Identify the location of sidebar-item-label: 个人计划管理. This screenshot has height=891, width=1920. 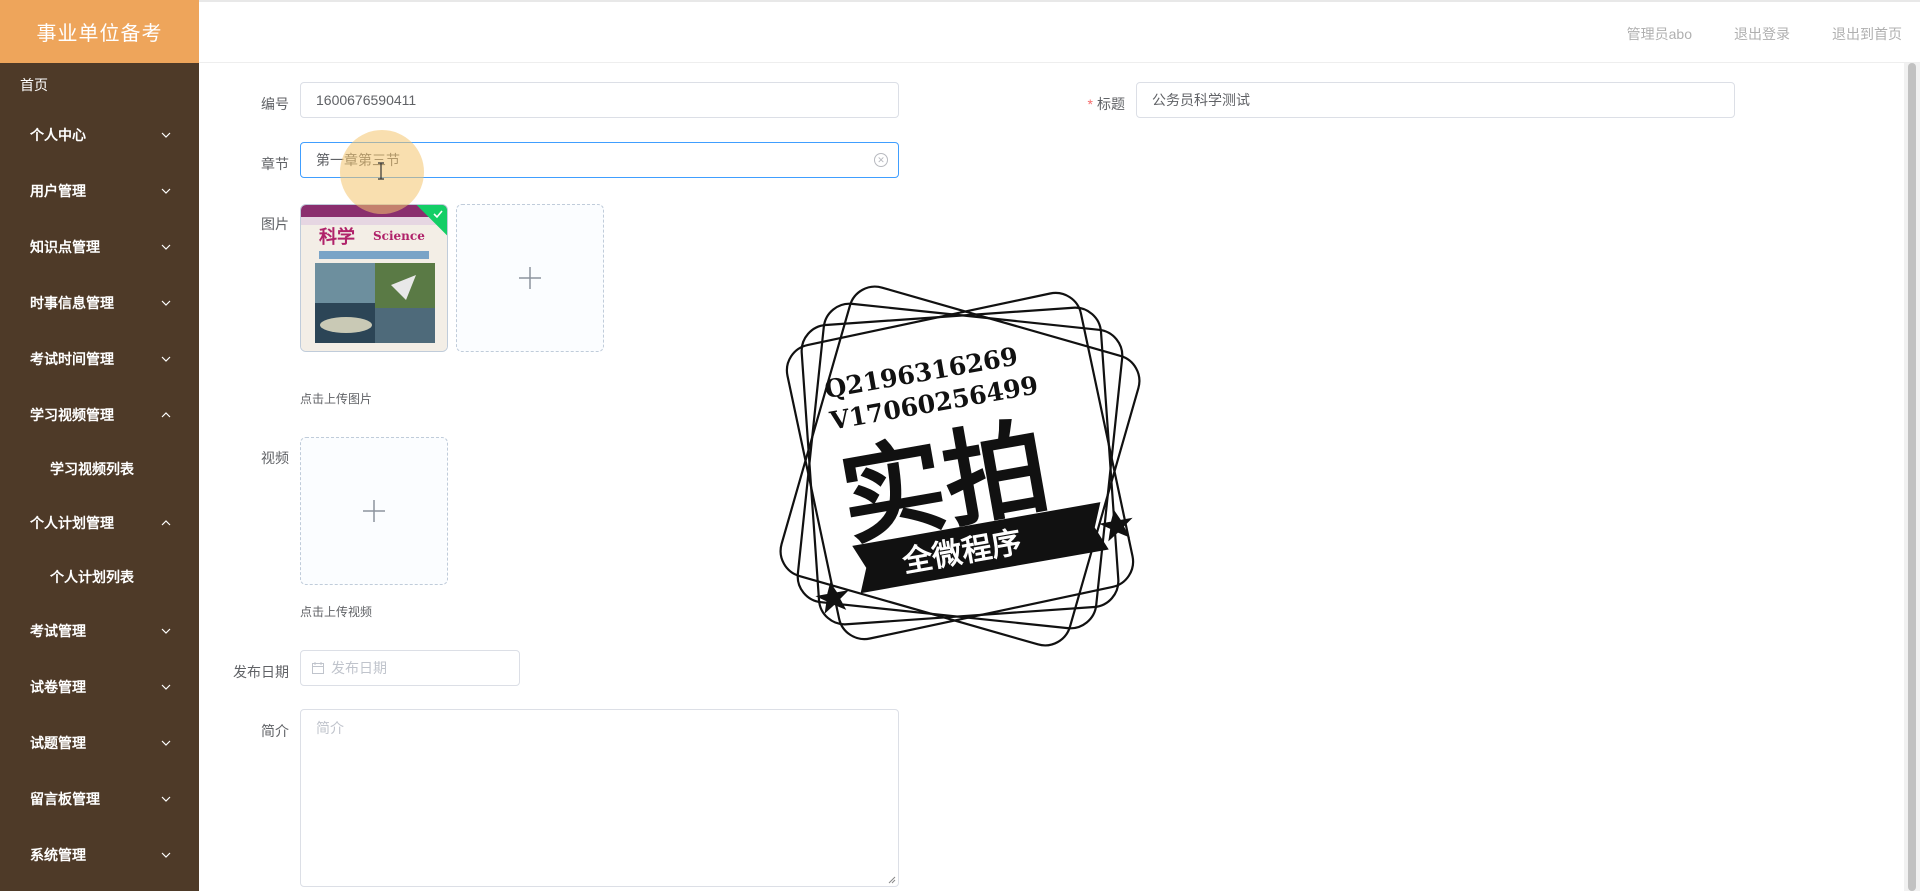
(72, 523).